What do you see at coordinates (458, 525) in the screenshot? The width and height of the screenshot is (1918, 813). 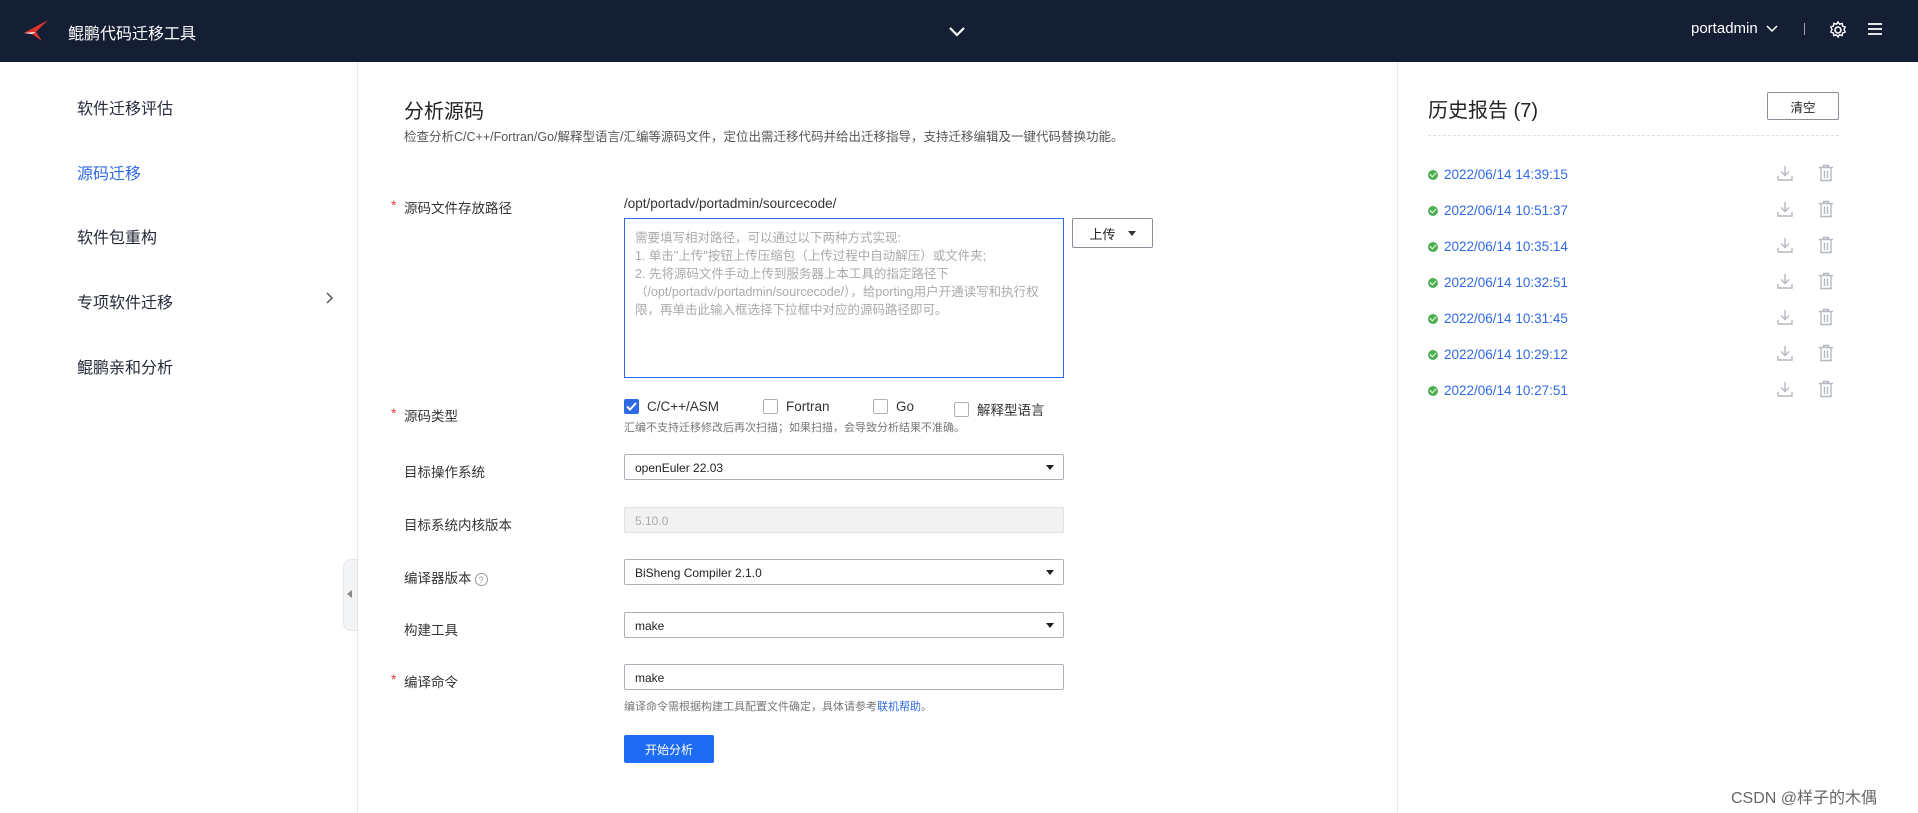 I see `kernel-version-label: 目标系统内核版本` at bounding box center [458, 525].